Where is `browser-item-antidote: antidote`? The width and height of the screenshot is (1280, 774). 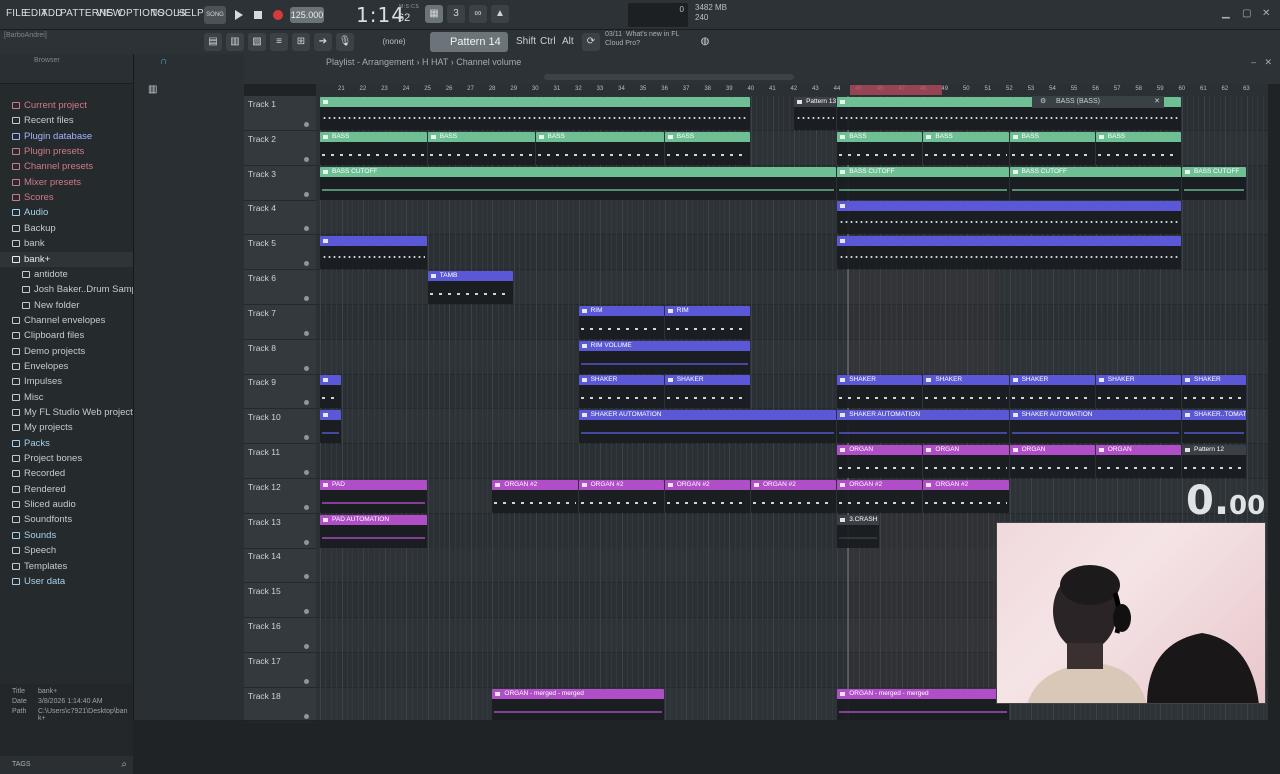
browser-item-antidote: antidote is located at coordinates (66, 274).